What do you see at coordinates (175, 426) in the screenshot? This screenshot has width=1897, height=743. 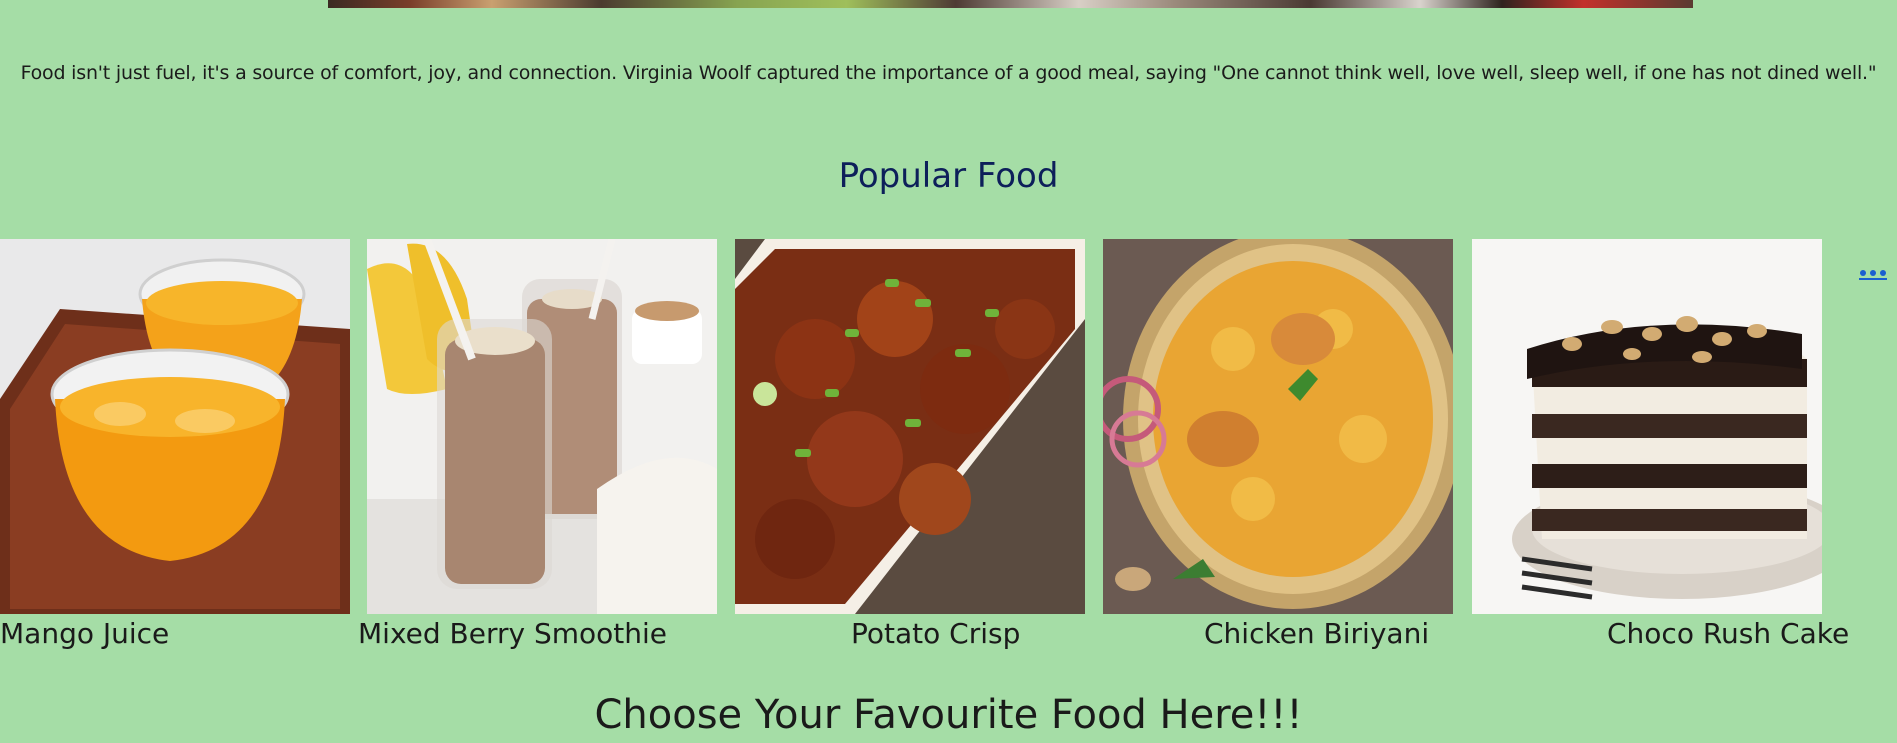 I see `mango-juice-image` at bounding box center [175, 426].